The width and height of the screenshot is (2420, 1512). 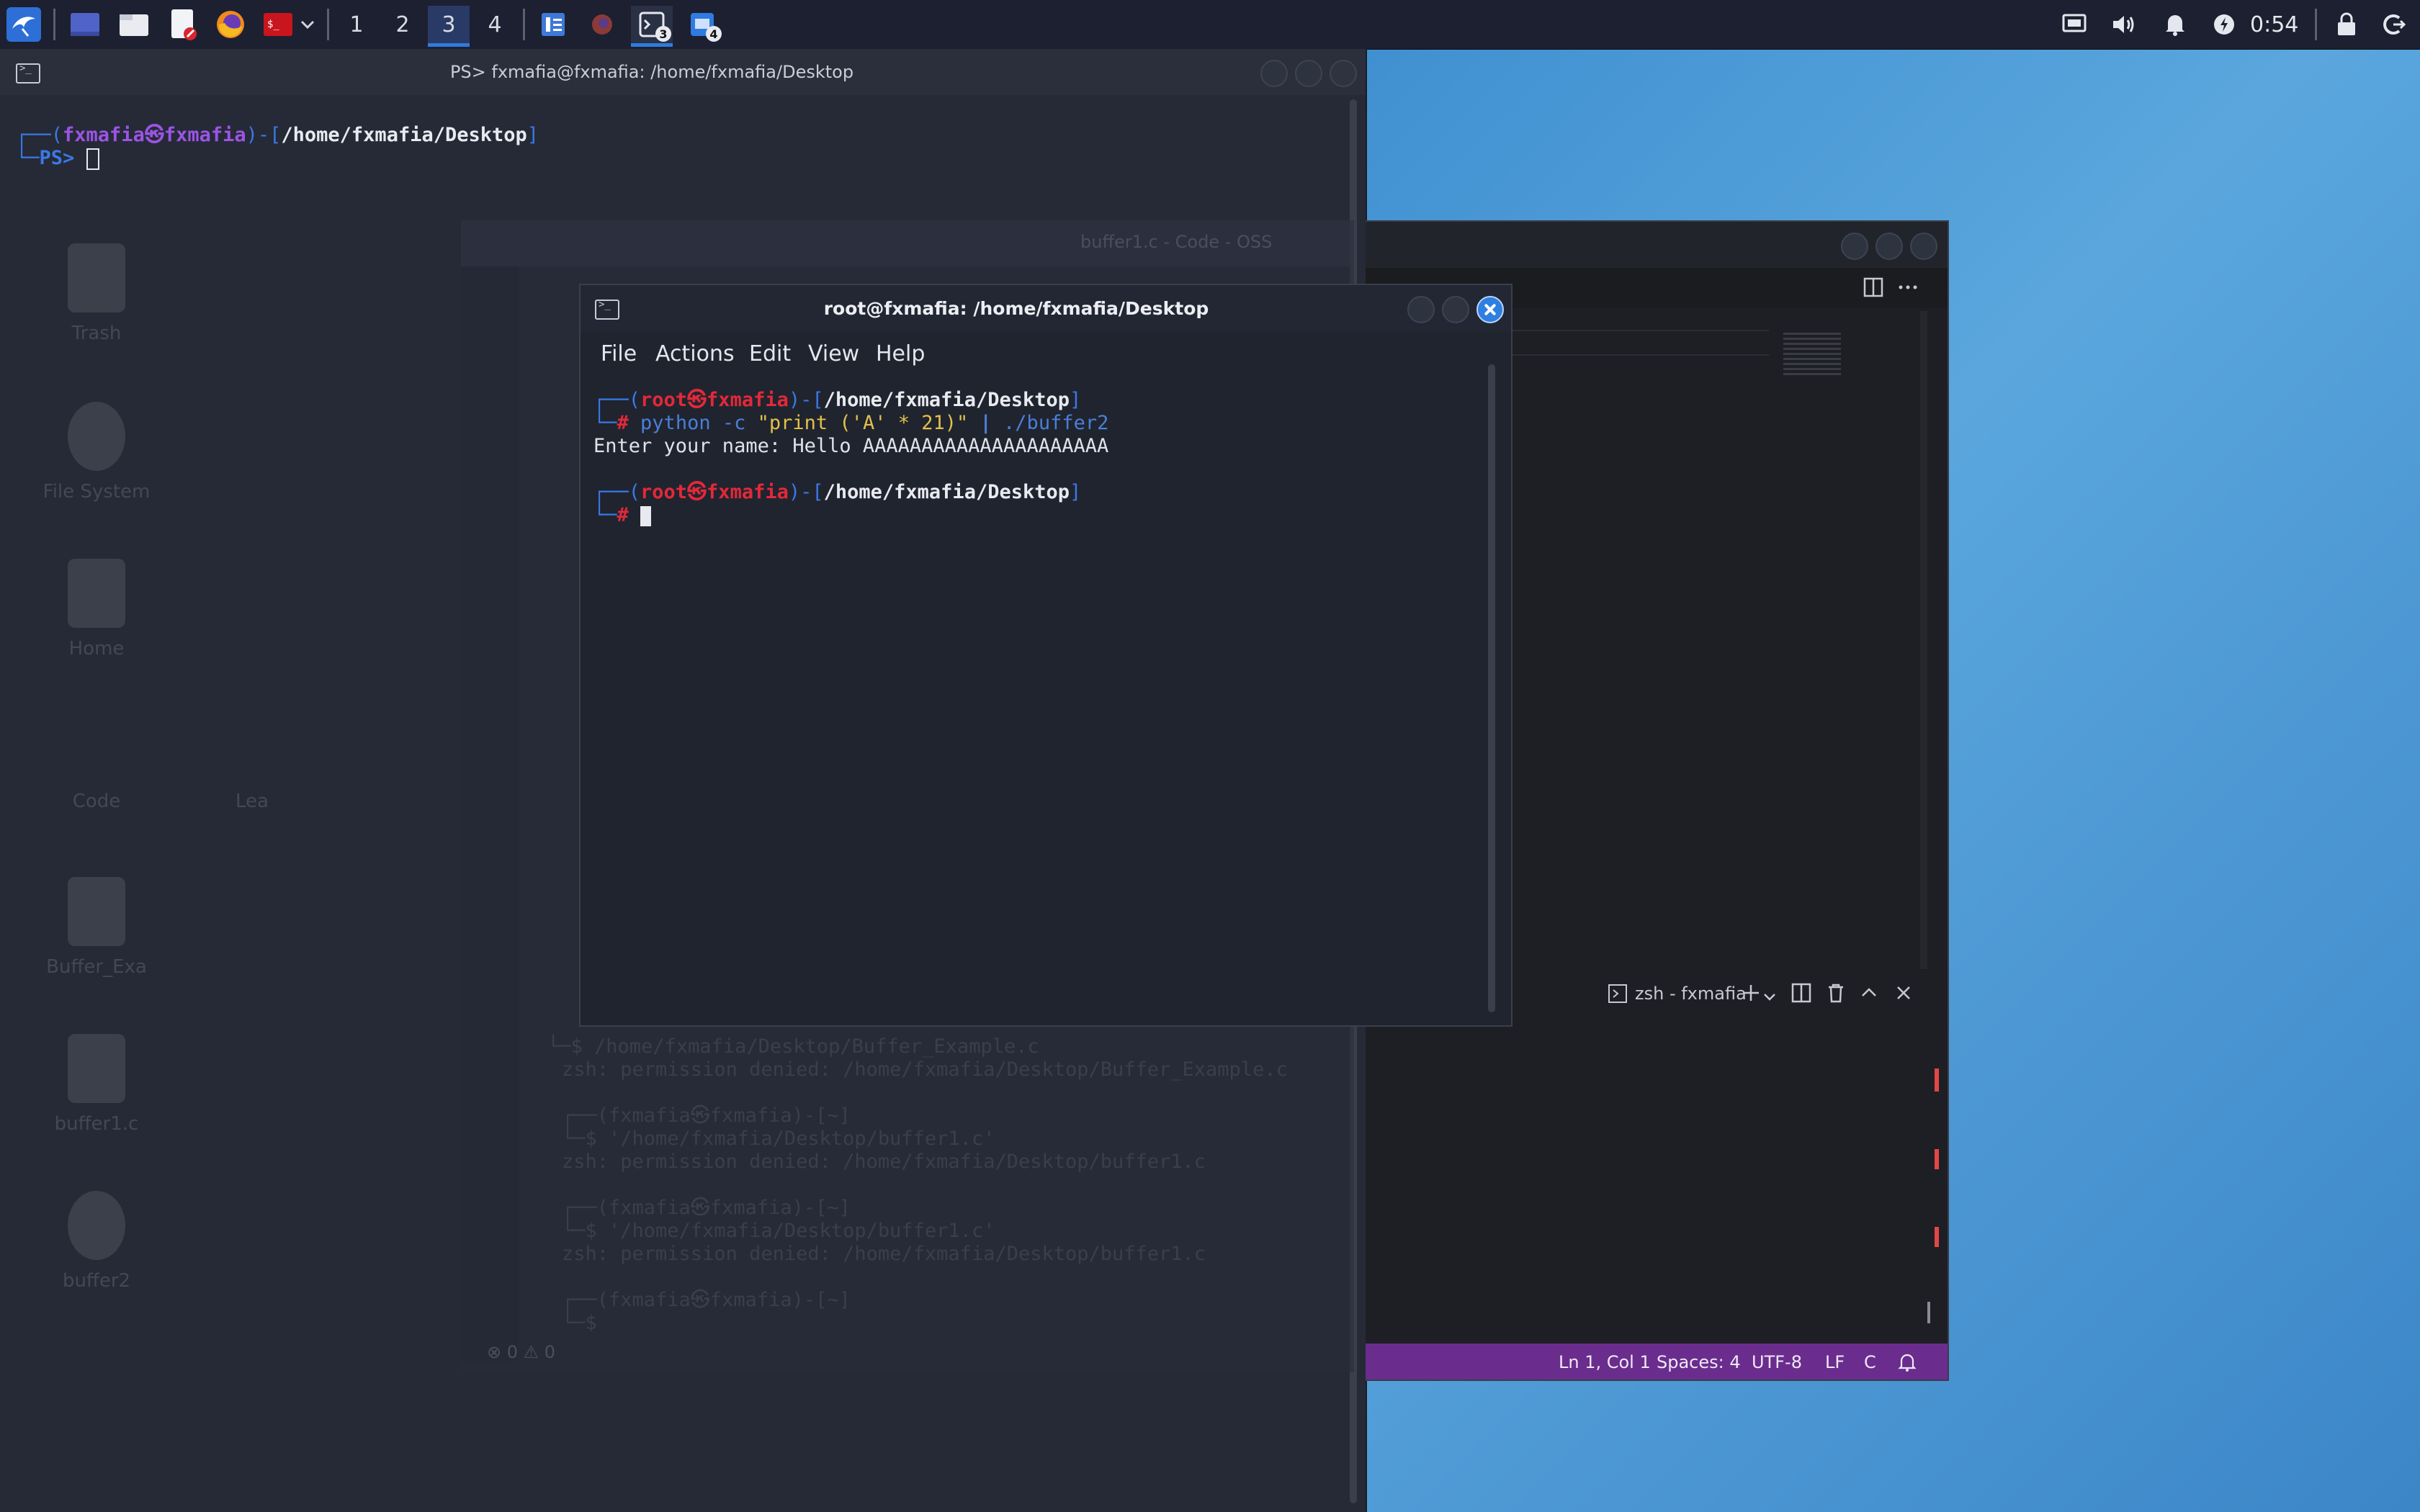 I want to click on language-mode: C, so click(x=1870, y=1362).